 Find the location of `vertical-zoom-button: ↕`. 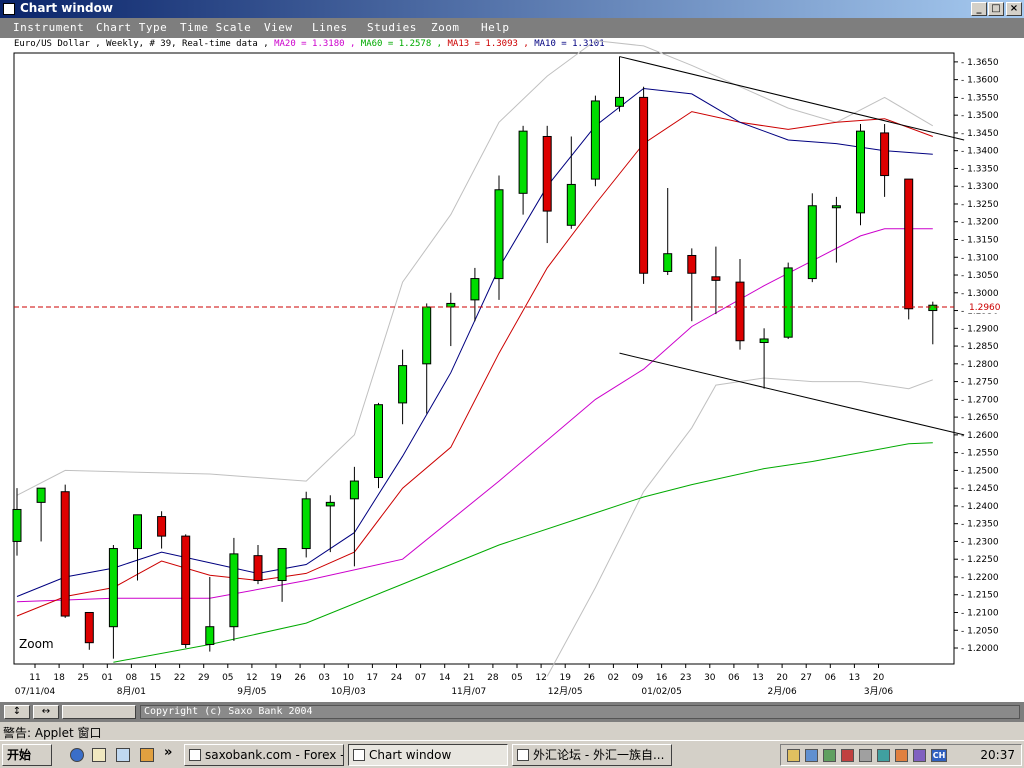

vertical-zoom-button: ↕ is located at coordinates (17, 712).